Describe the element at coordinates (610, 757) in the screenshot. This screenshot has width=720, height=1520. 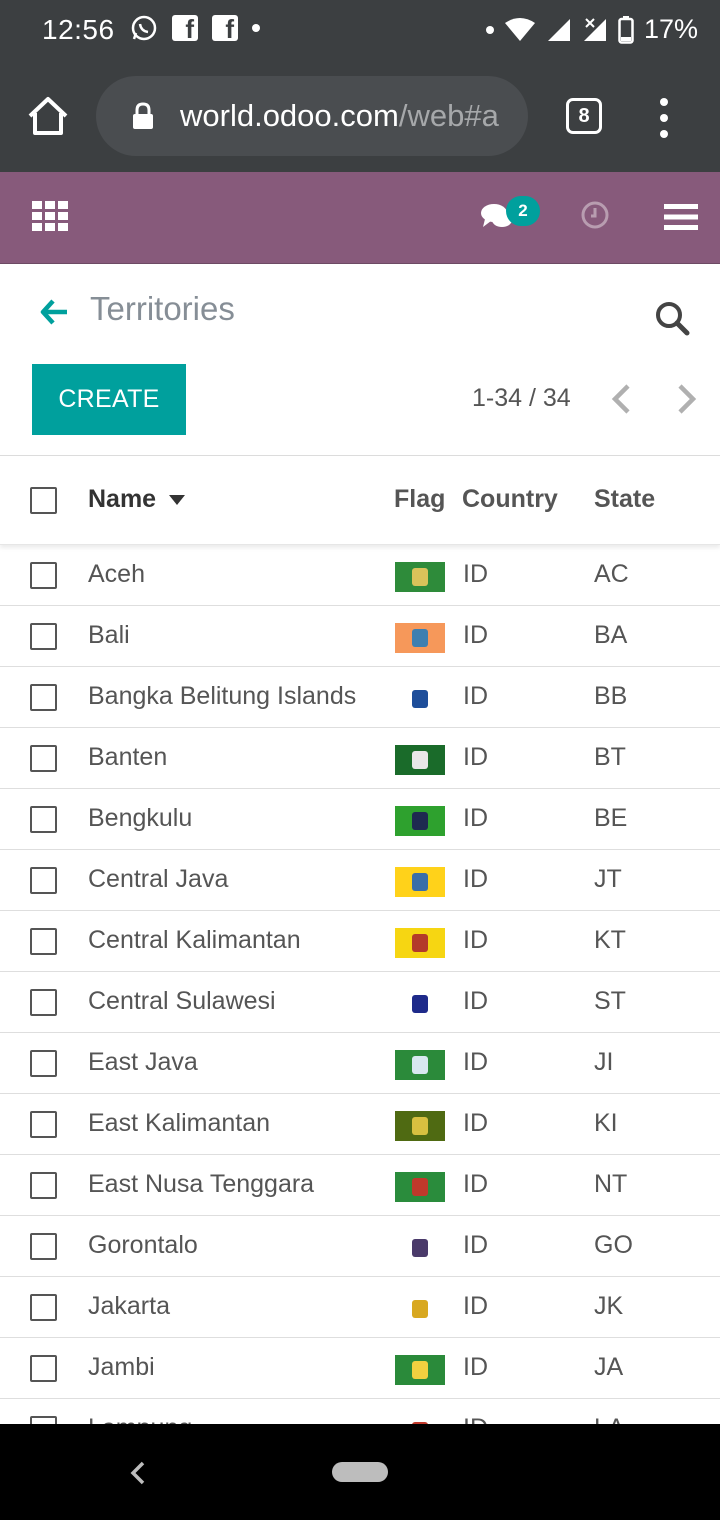
I see `cell-state: BT` at that location.